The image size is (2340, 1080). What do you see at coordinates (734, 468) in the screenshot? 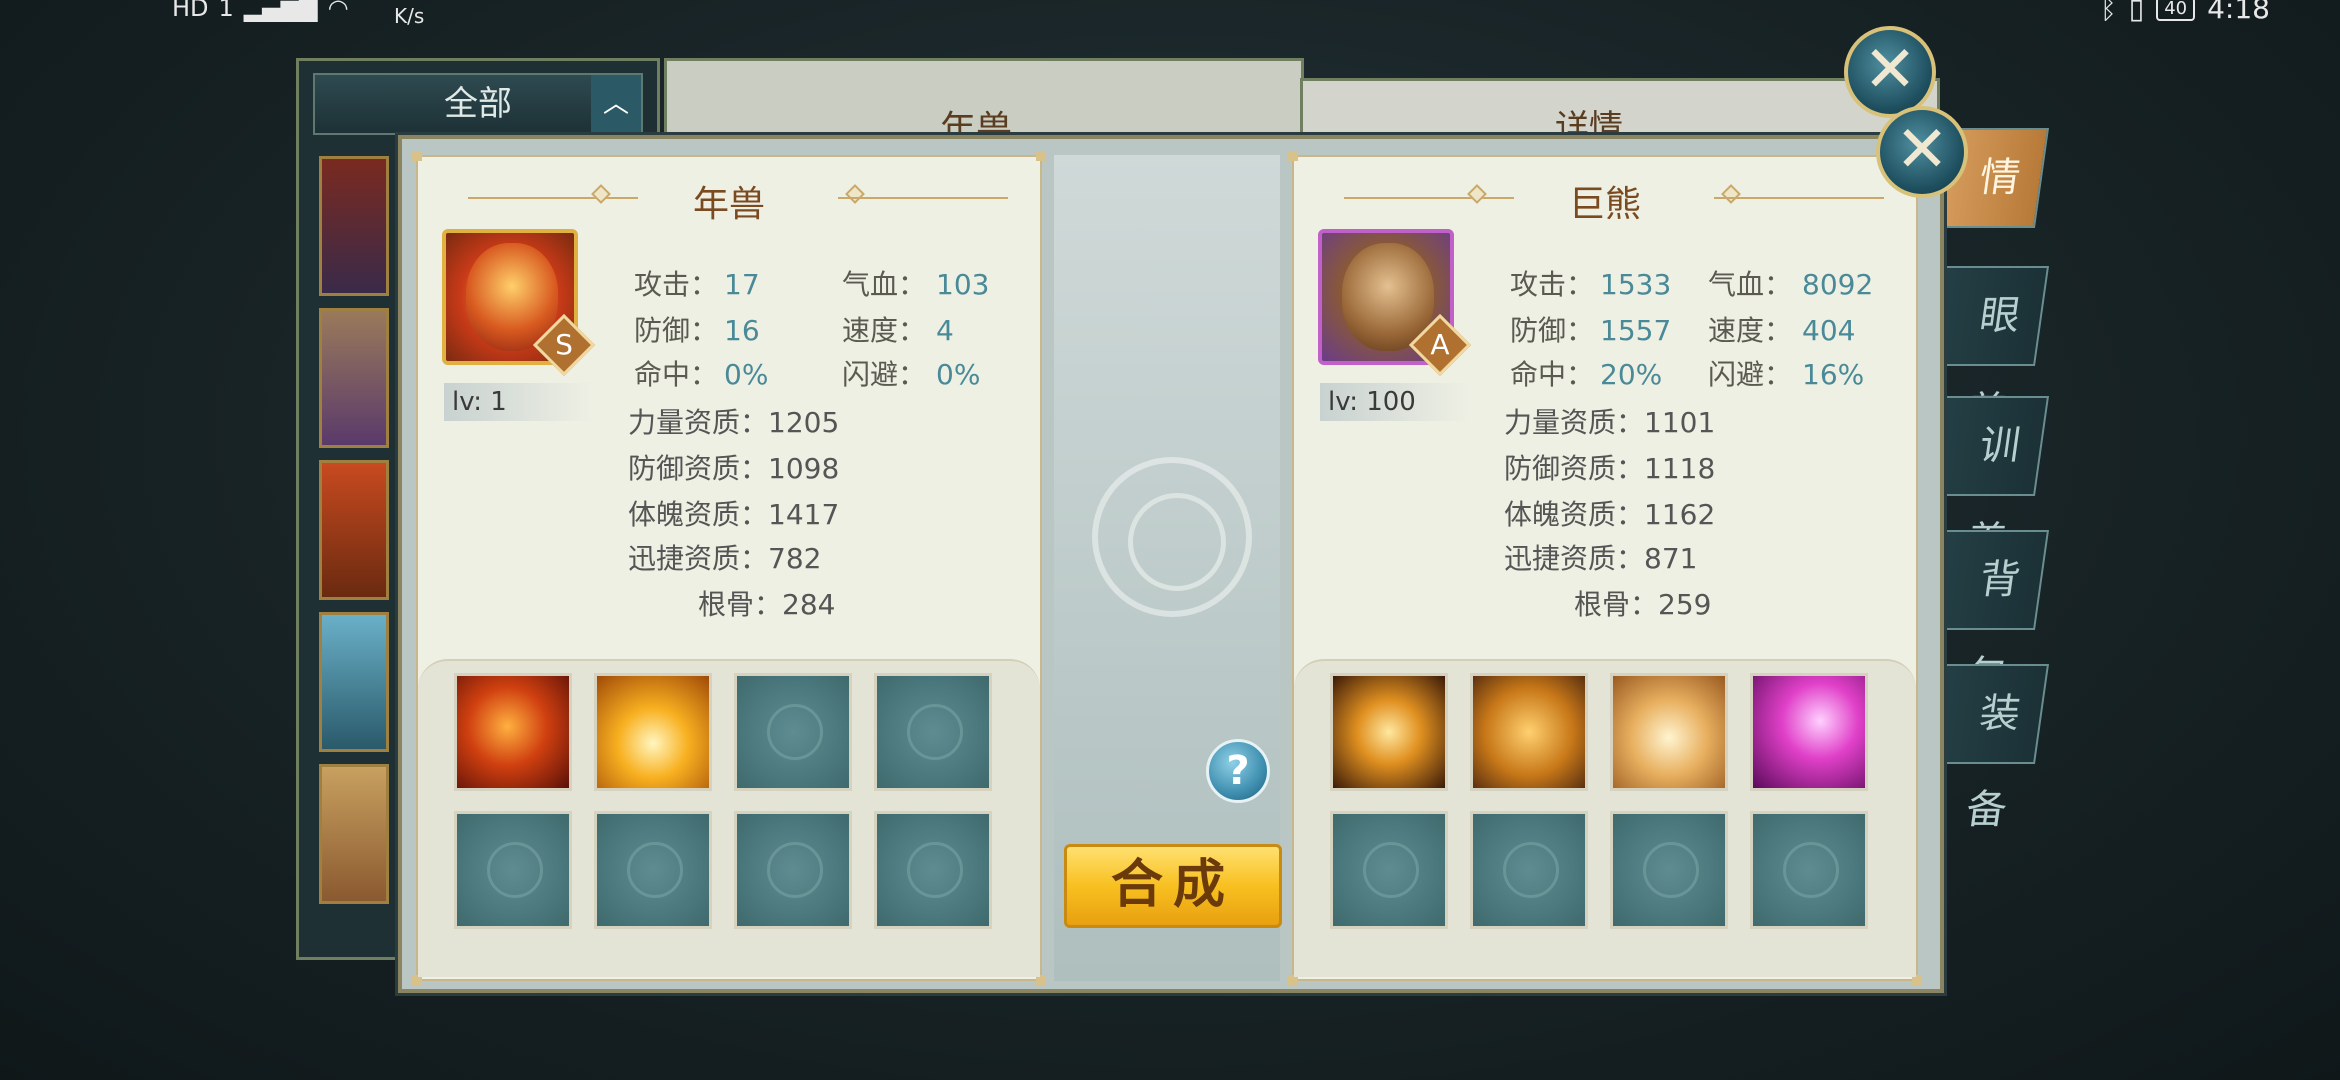
I see `aptitude-defense: 防御资质：1098` at bounding box center [734, 468].